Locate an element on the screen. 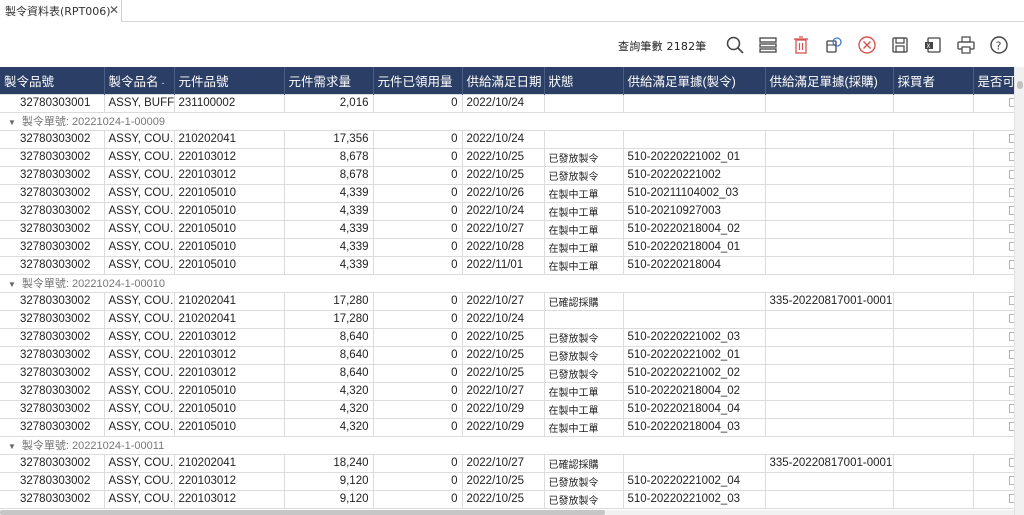  cell-component-item: 220103012 is located at coordinates (229, 355).